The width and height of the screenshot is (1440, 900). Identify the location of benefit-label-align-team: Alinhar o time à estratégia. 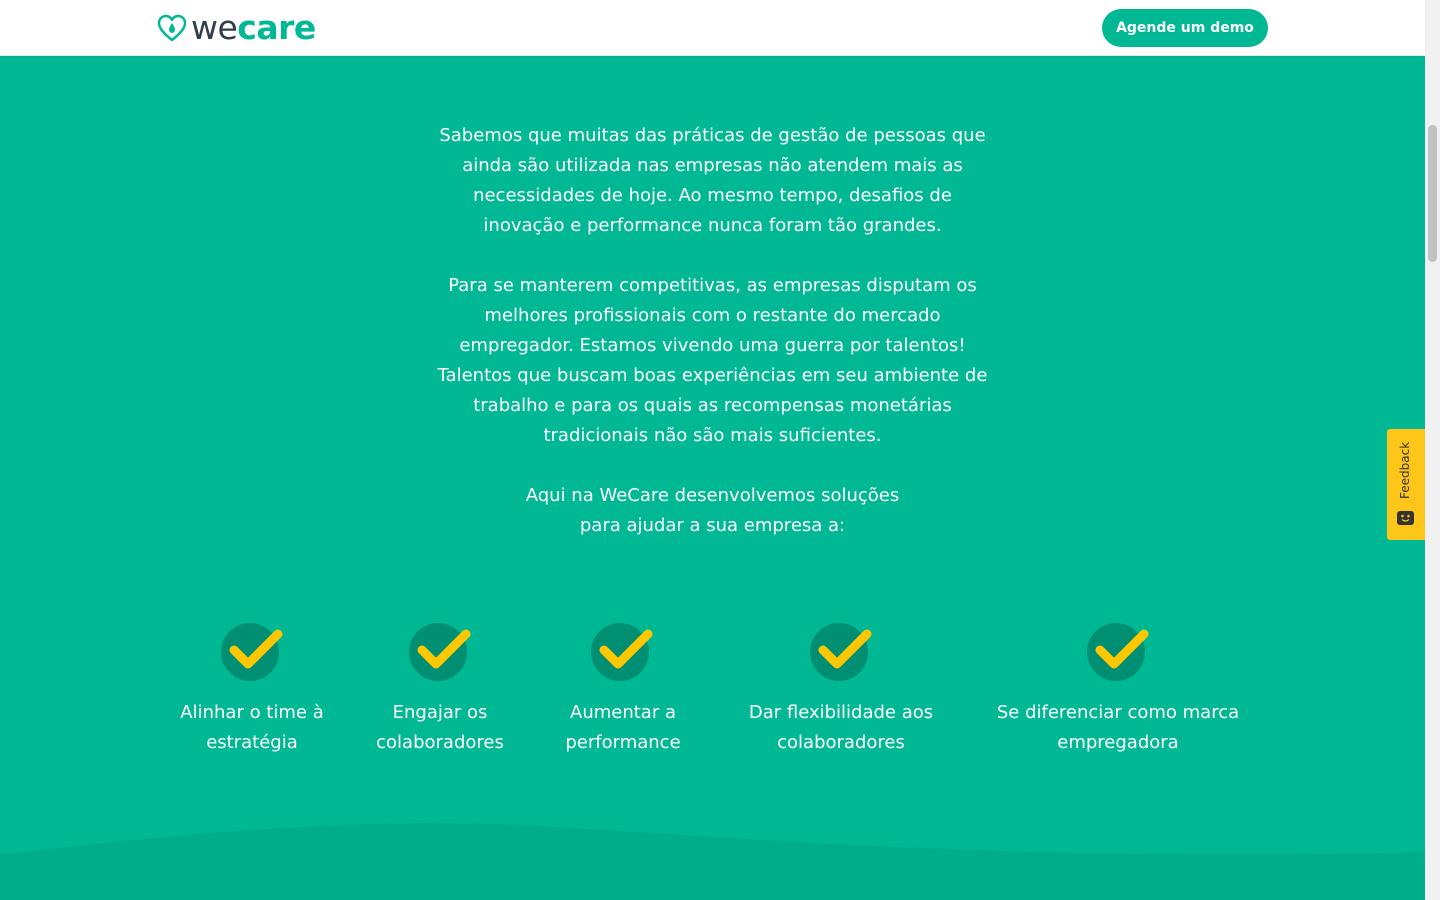
(252, 727).